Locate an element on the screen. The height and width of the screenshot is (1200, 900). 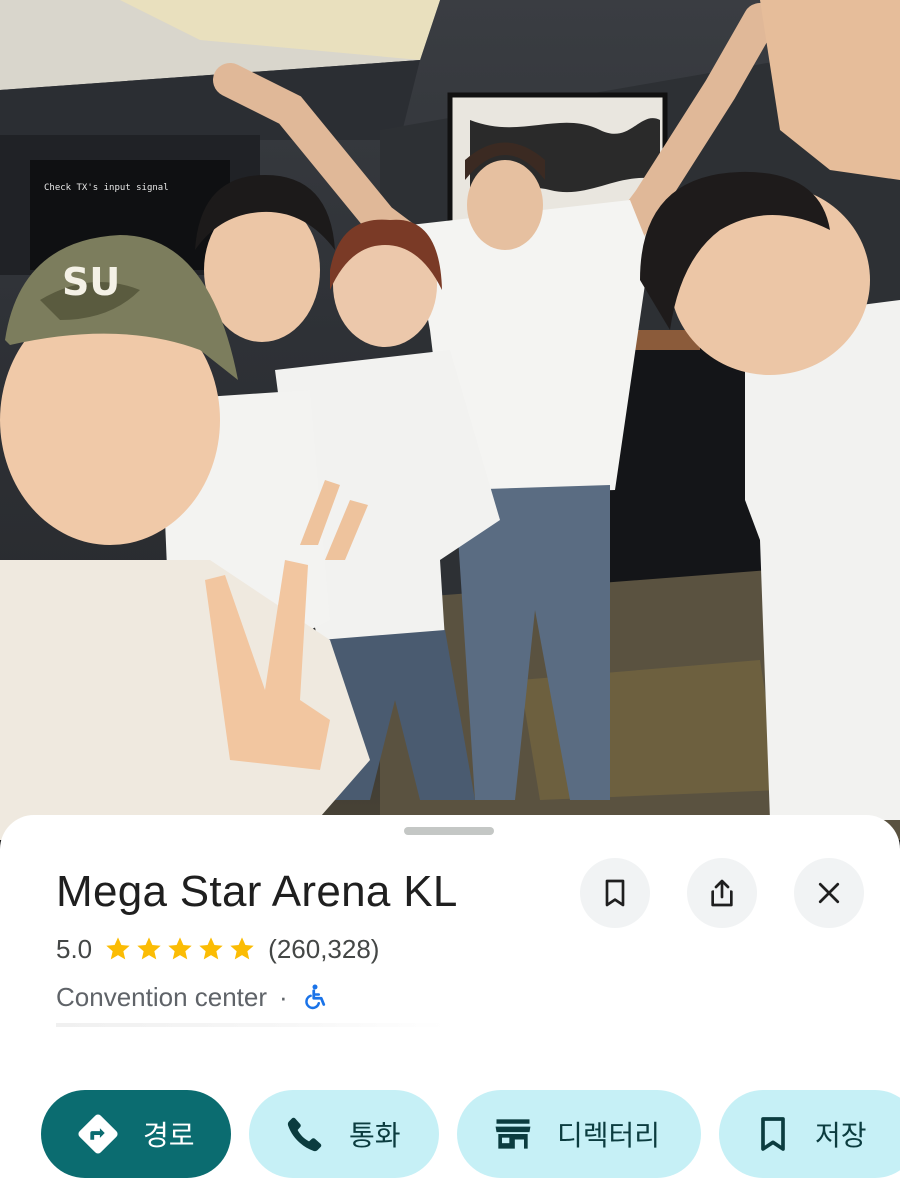
rating-row: 5.0 (260,328) is located at coordinates (217, 949).